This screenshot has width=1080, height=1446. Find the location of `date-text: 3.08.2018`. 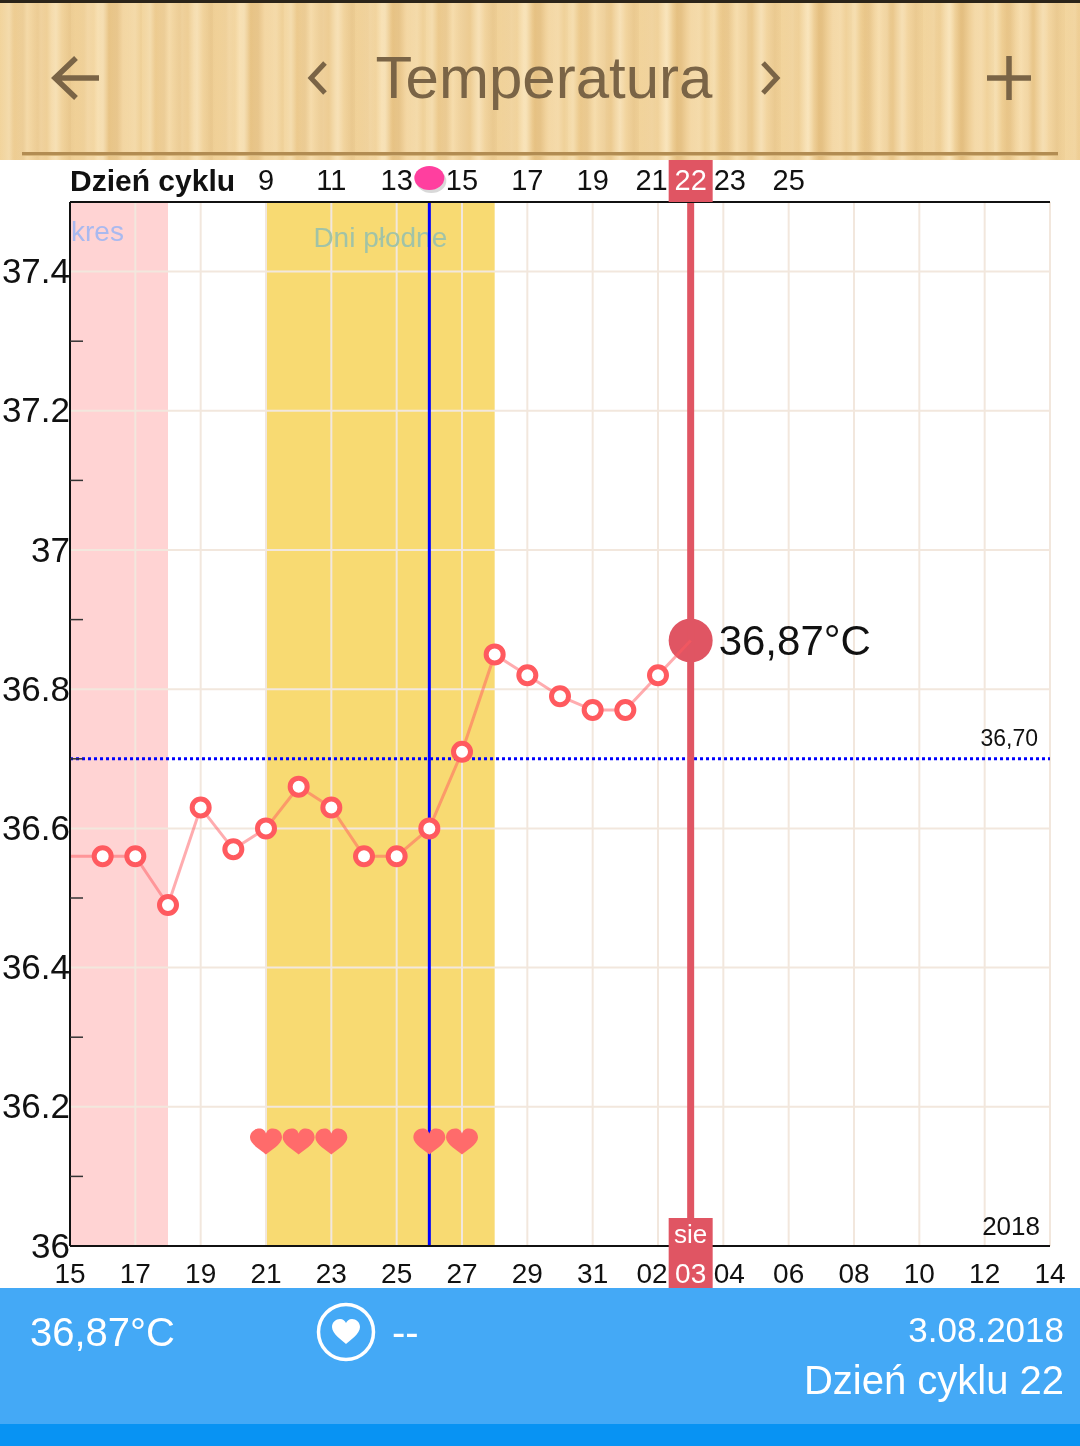

date-text: 3.08.2018 is located at coordinates (986, 1329).